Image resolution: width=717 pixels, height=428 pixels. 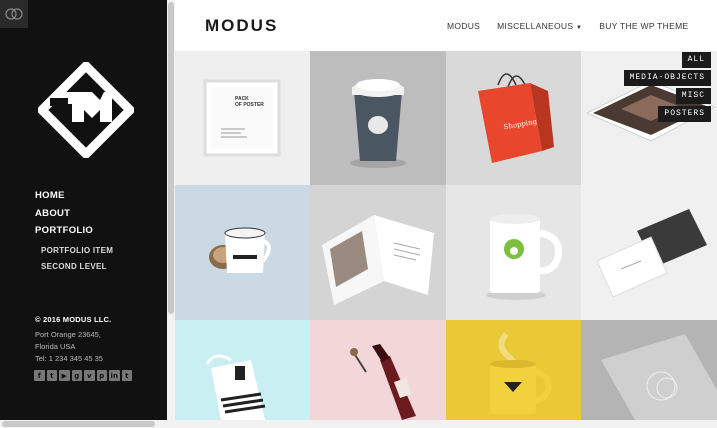 I want to click on filter-media-objects: MEDIA-OBJECTS, so click(x=667, y=78).